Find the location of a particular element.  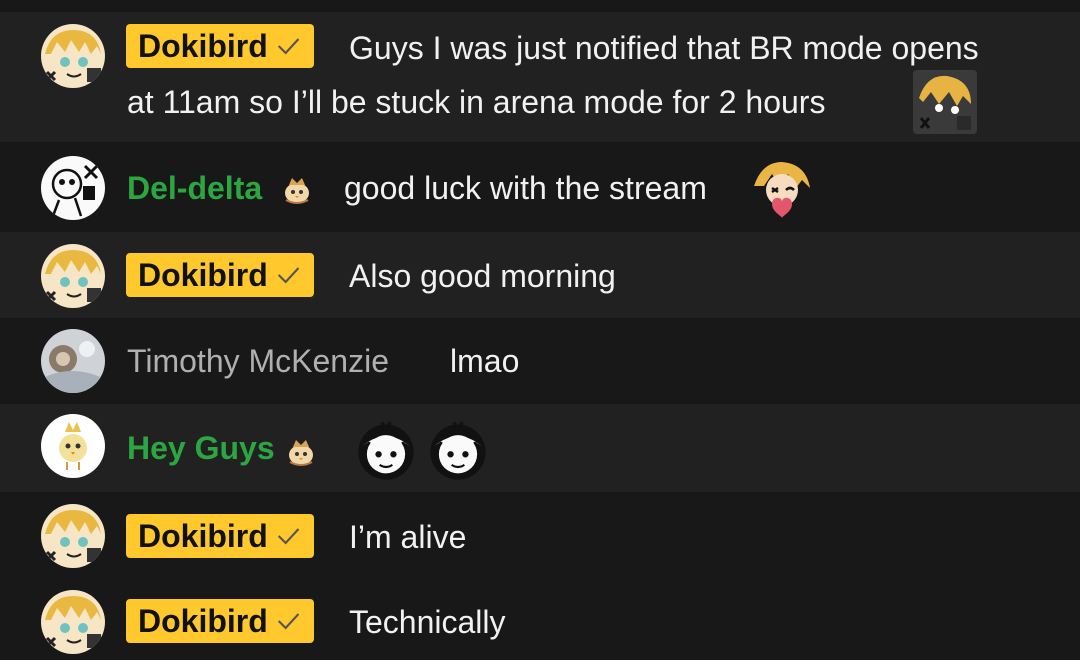

chat-message: Del-delta good luck with the stream is located at coordinates (540, 187).